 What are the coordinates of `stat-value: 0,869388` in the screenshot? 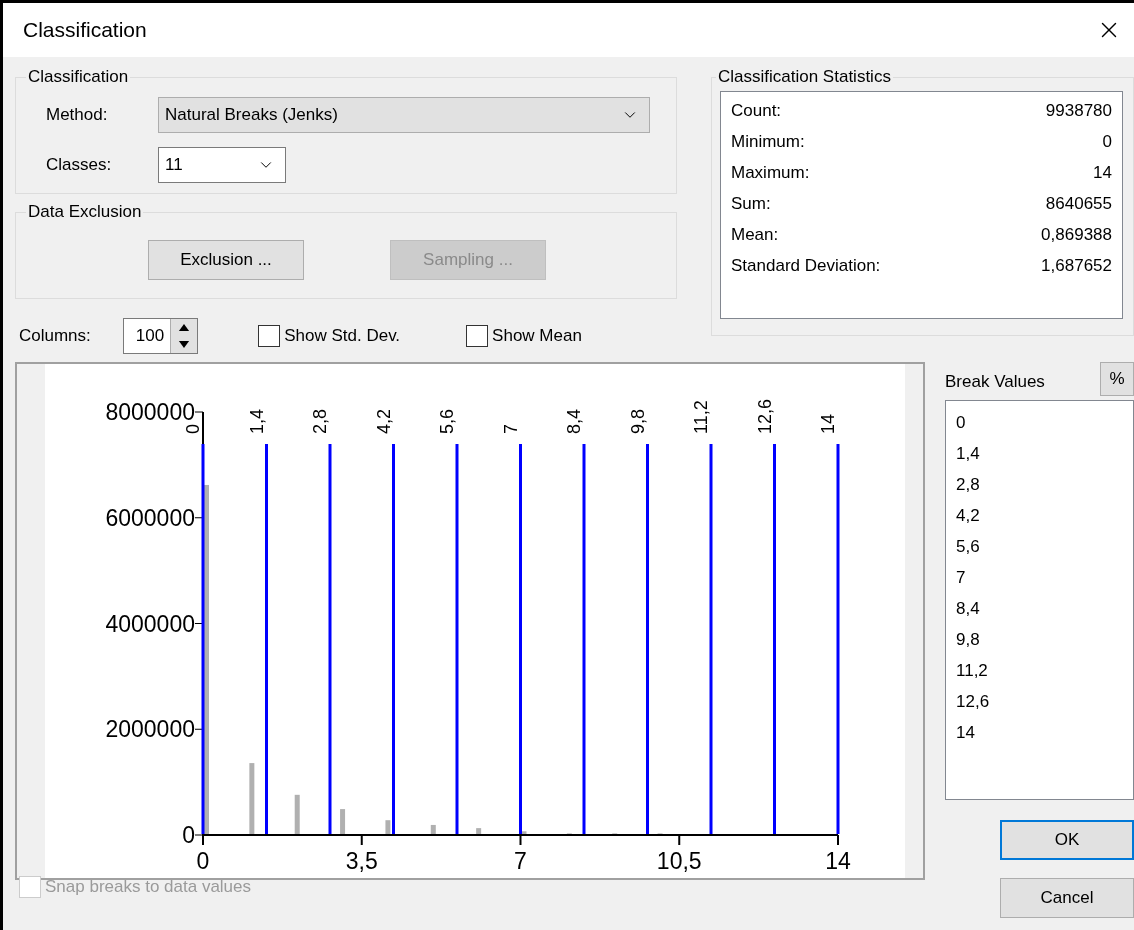 It's located at (1076, 235).